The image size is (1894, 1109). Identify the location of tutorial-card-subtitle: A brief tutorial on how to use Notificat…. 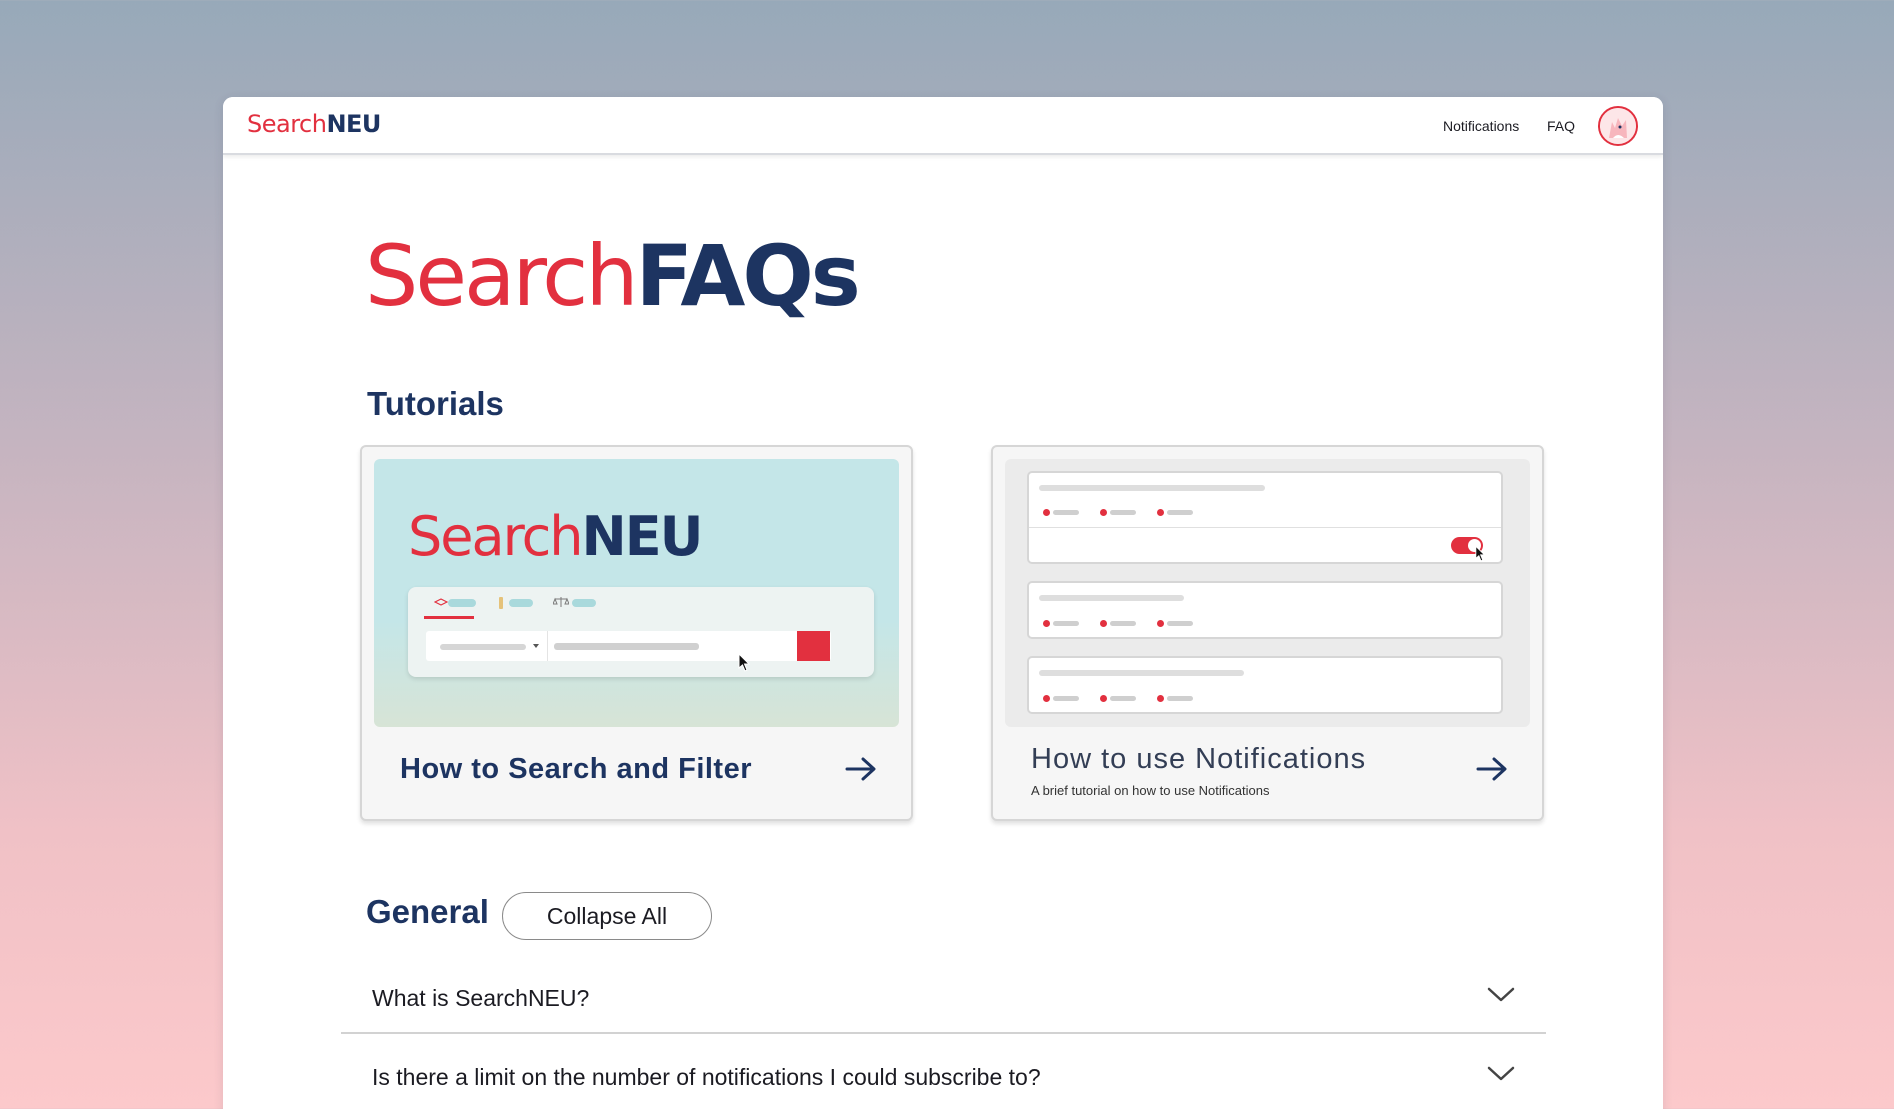
(1150, 790).